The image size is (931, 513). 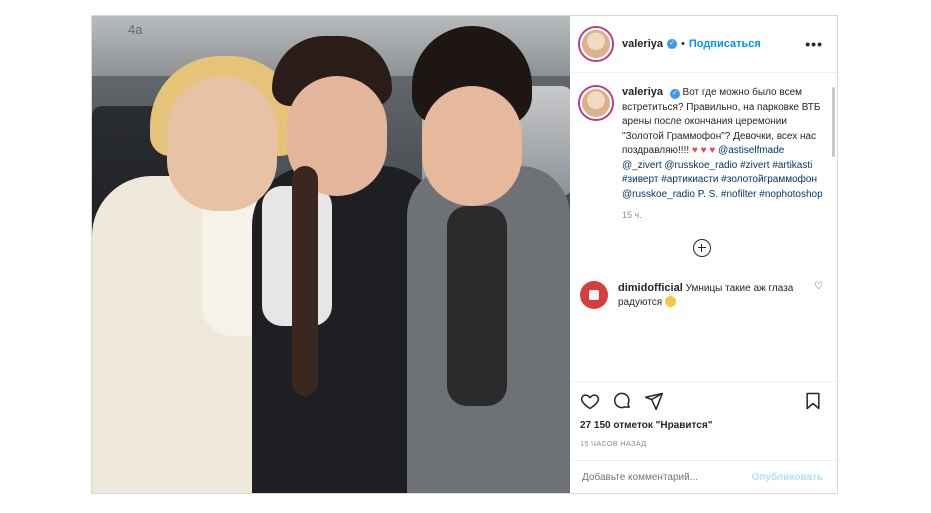 What do you see at coordinates (594, 294) in the screenshot?
I see `commenter-avatar` at bounding box center [594, 294].